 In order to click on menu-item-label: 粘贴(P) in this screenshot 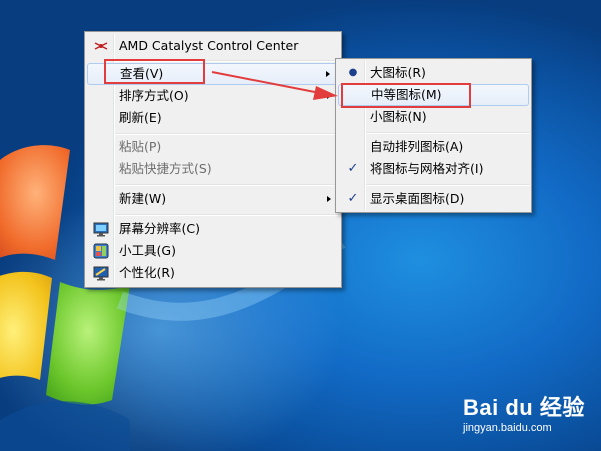, I will do `click(140, 146)`.